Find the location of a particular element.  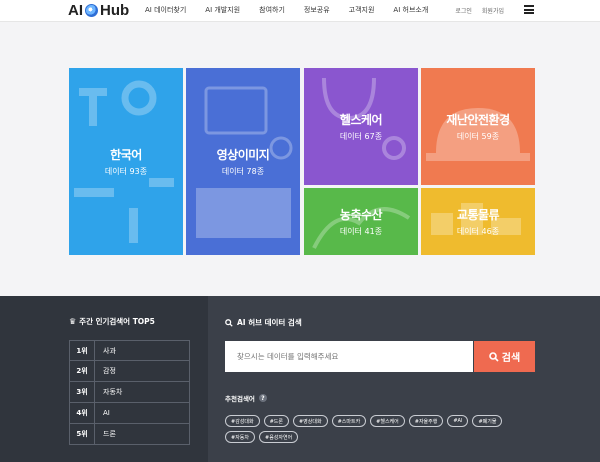

signup-link: 회원가입 is located at coordinates (493, 10).